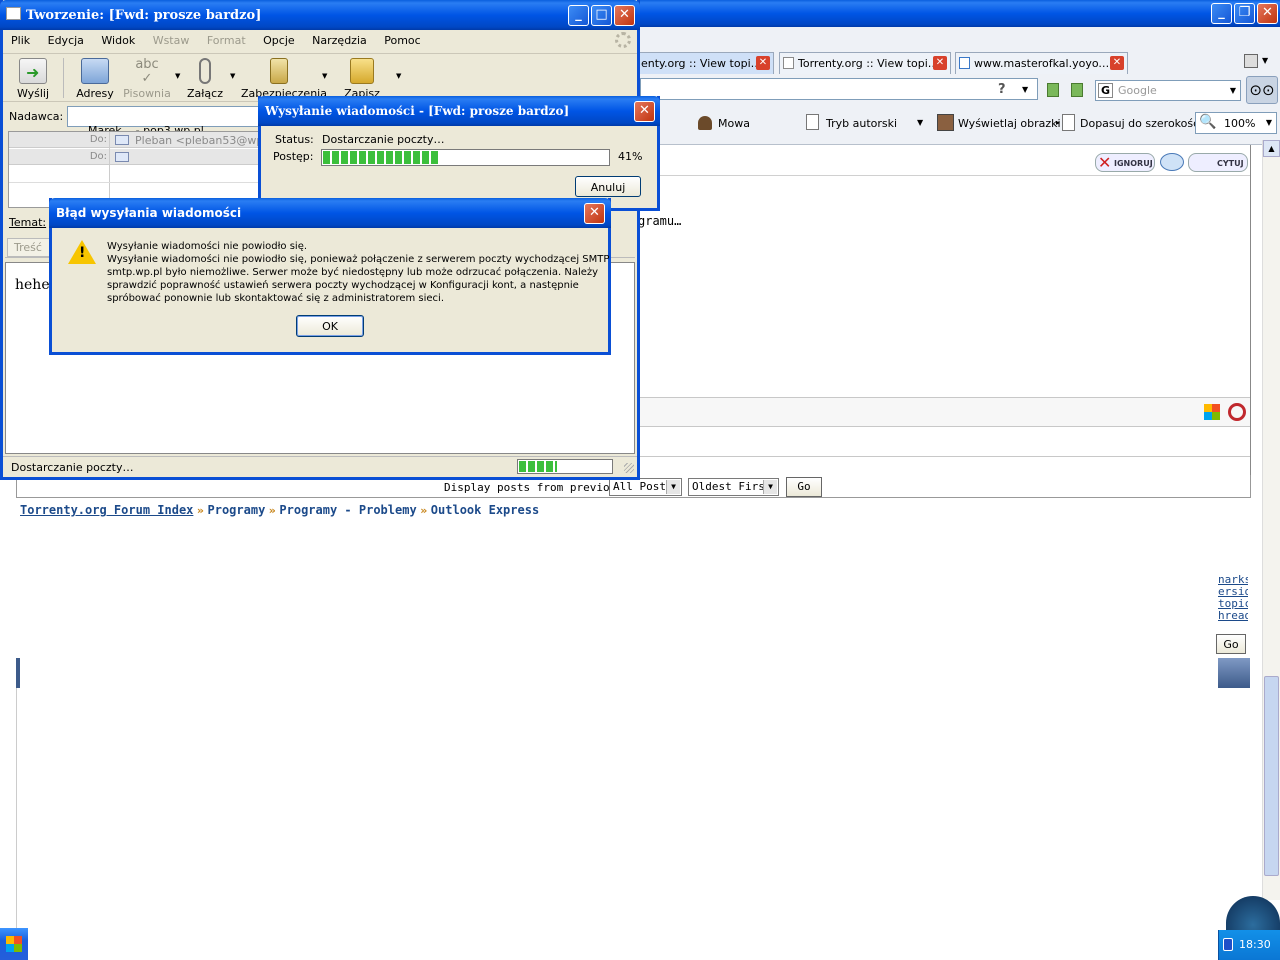 The image size is (1280, 960). I want to click on security-dropdown-icon: ▼, so click(324, 76).